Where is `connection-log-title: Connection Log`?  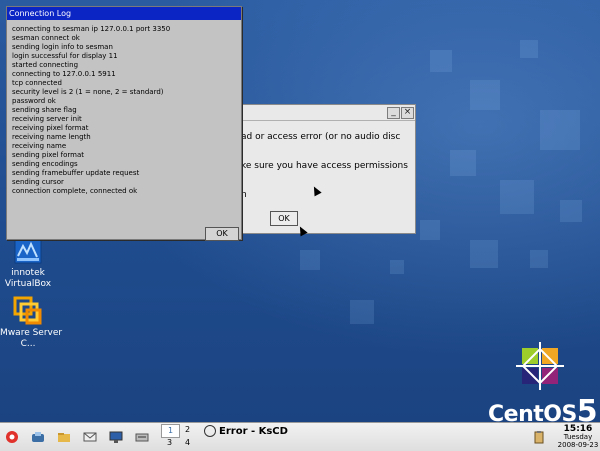 connection-log-title: Connection Log is located at coordinates (124, 13).